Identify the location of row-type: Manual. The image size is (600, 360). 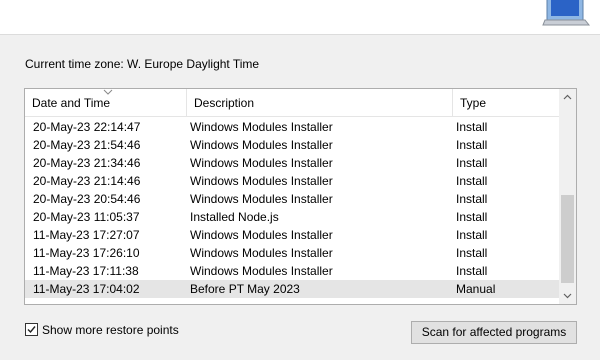
(476, 289).